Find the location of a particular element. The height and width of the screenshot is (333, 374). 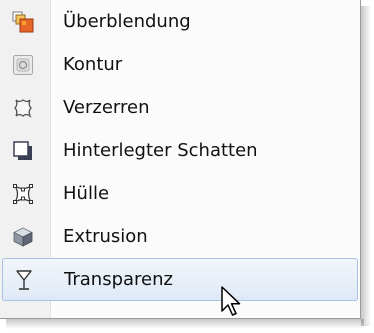

extrude-icon is located at coordinates (23, 237).